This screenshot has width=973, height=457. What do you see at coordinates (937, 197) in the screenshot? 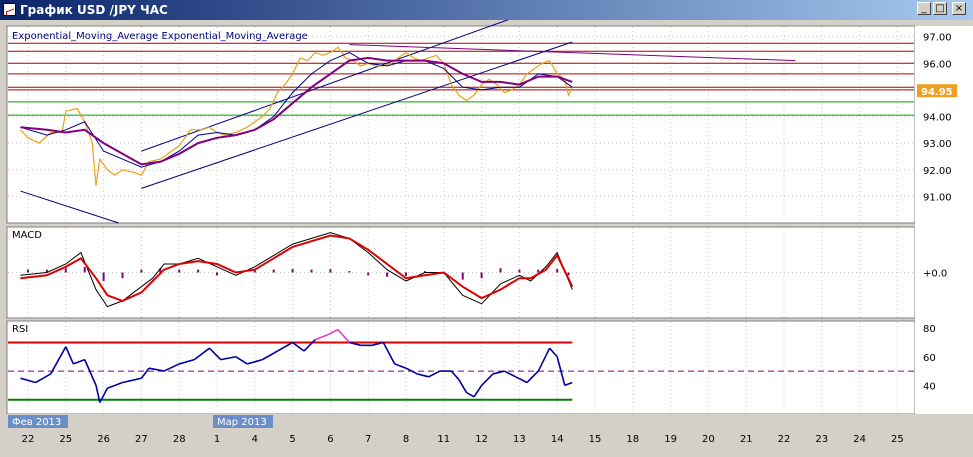
I see `price-tick-label: 91.00` at bounding box center [937, 197].